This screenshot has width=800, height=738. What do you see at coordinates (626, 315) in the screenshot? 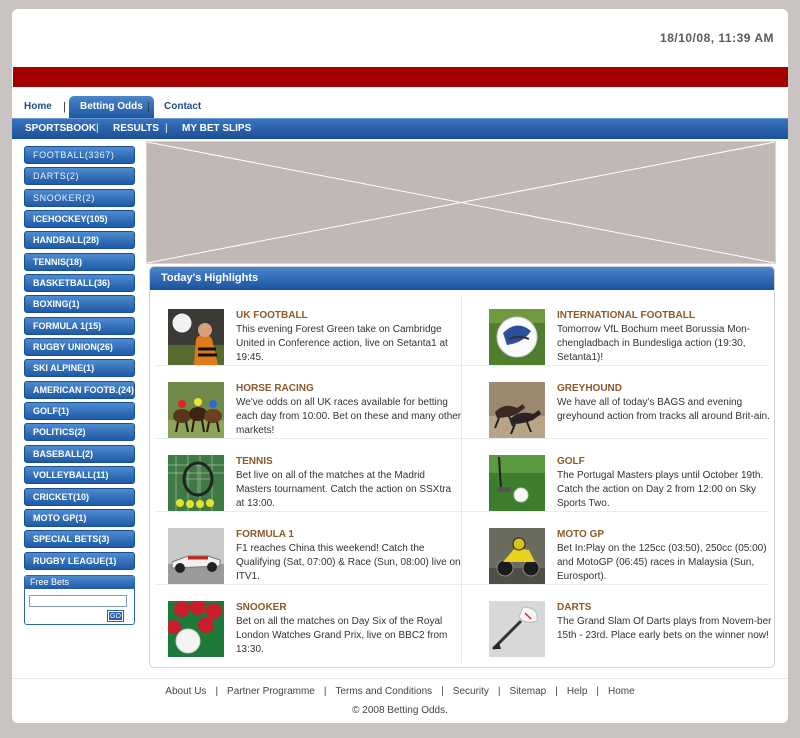
I see `highlight-title: INTERNATIONAL FOOTBALL` at bounding box center [626, 315].